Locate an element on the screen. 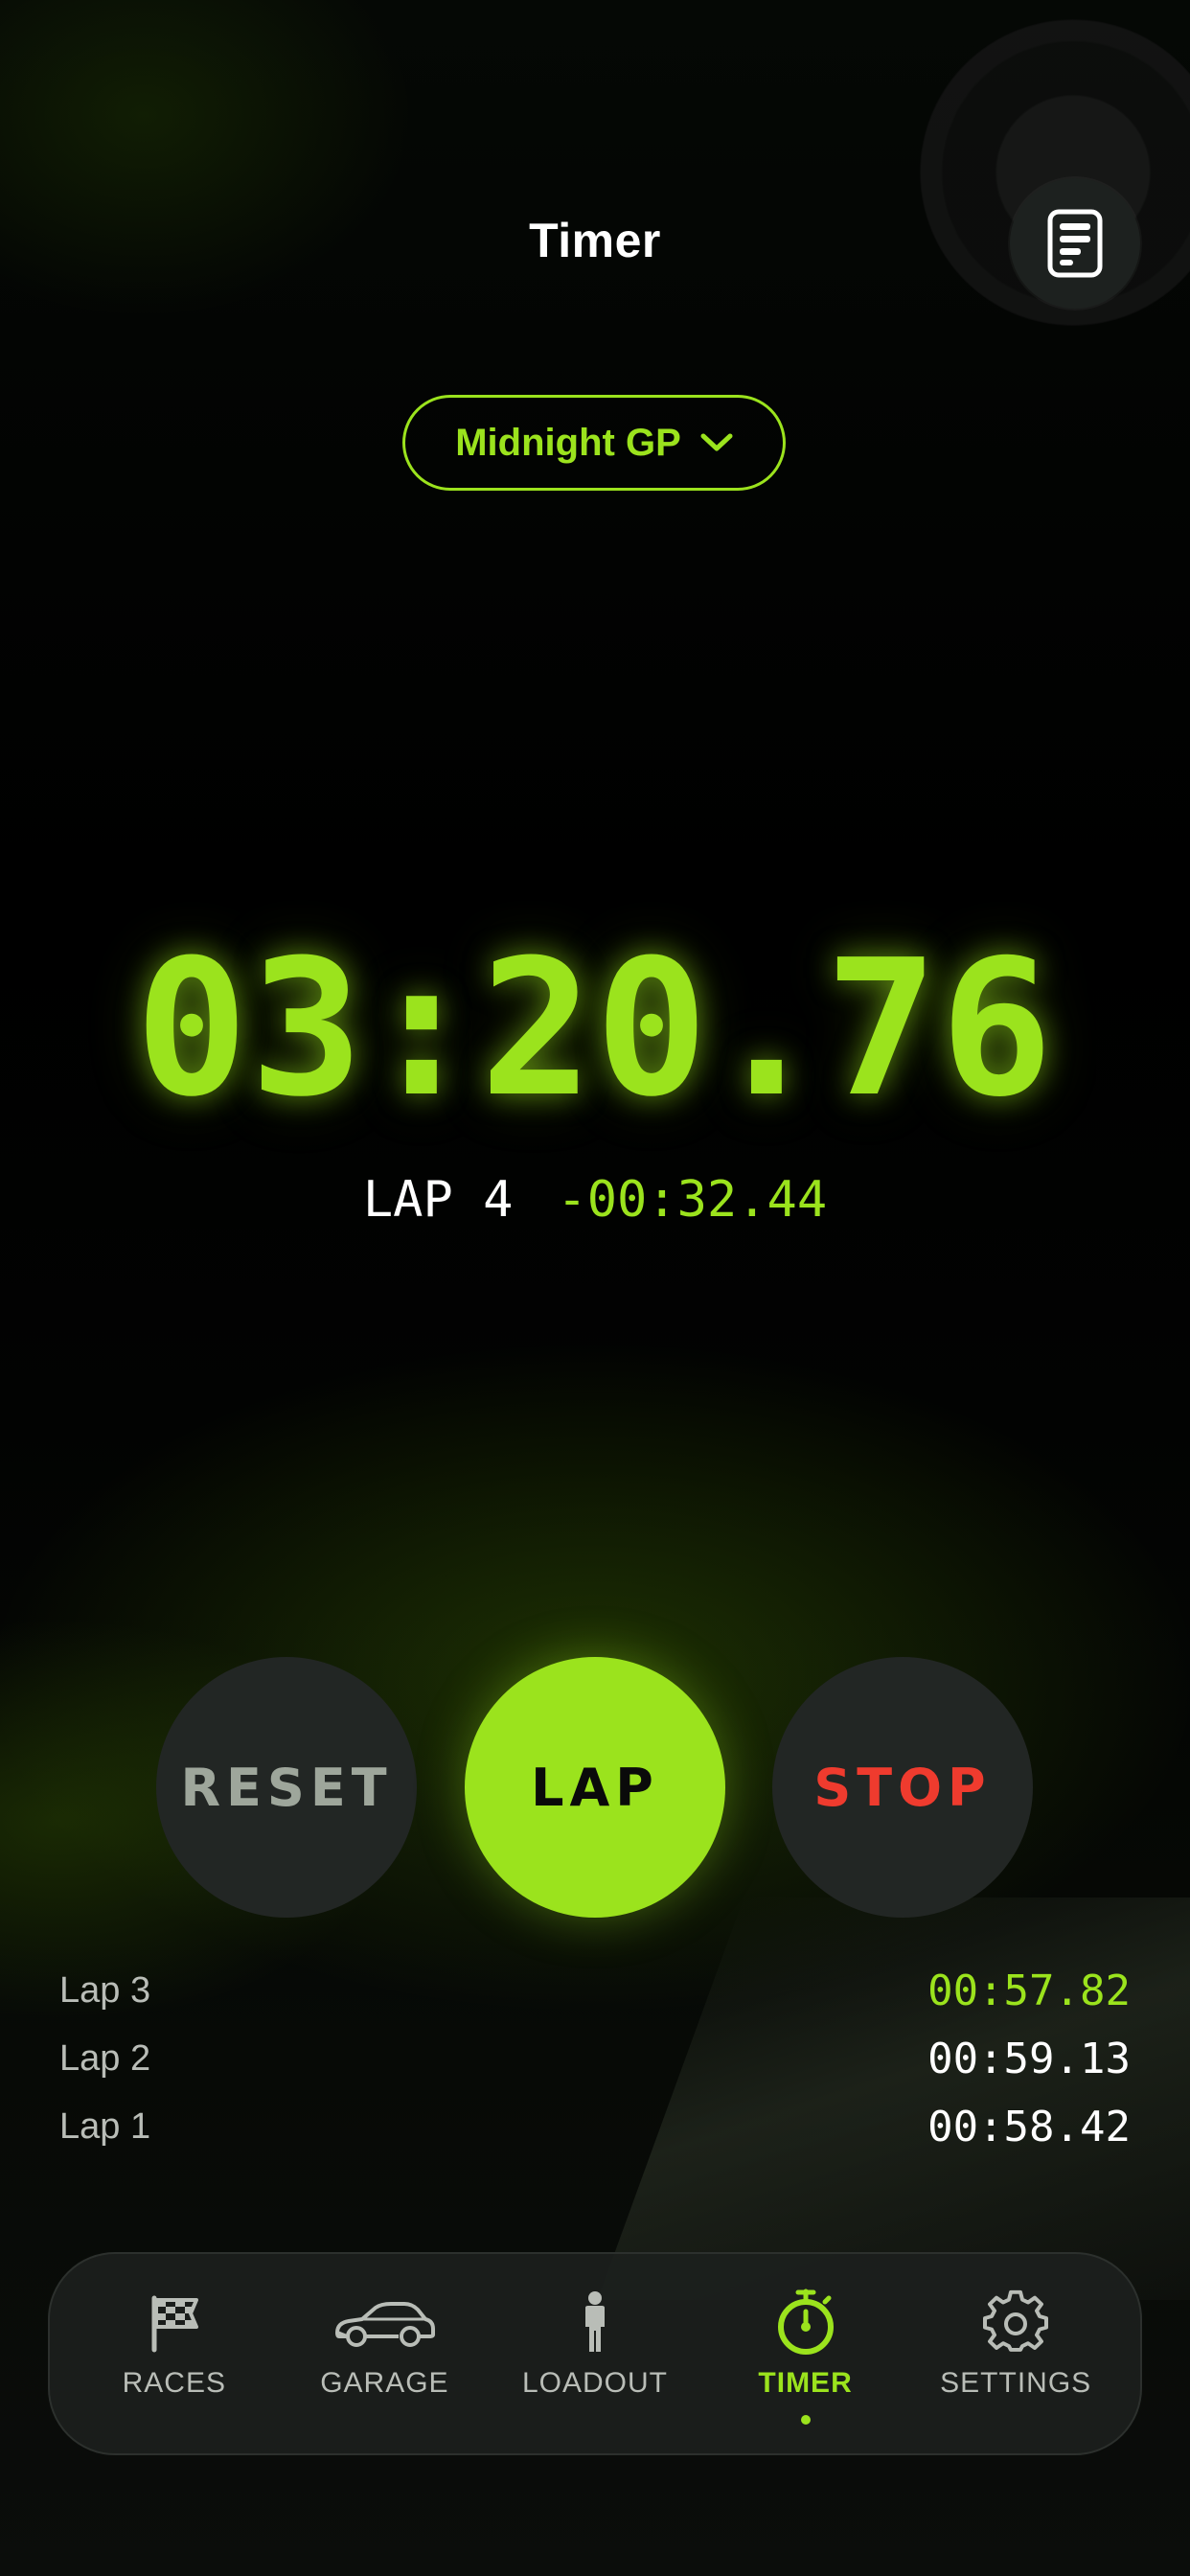  list-document-icon is located at coordinates (1075, 243).